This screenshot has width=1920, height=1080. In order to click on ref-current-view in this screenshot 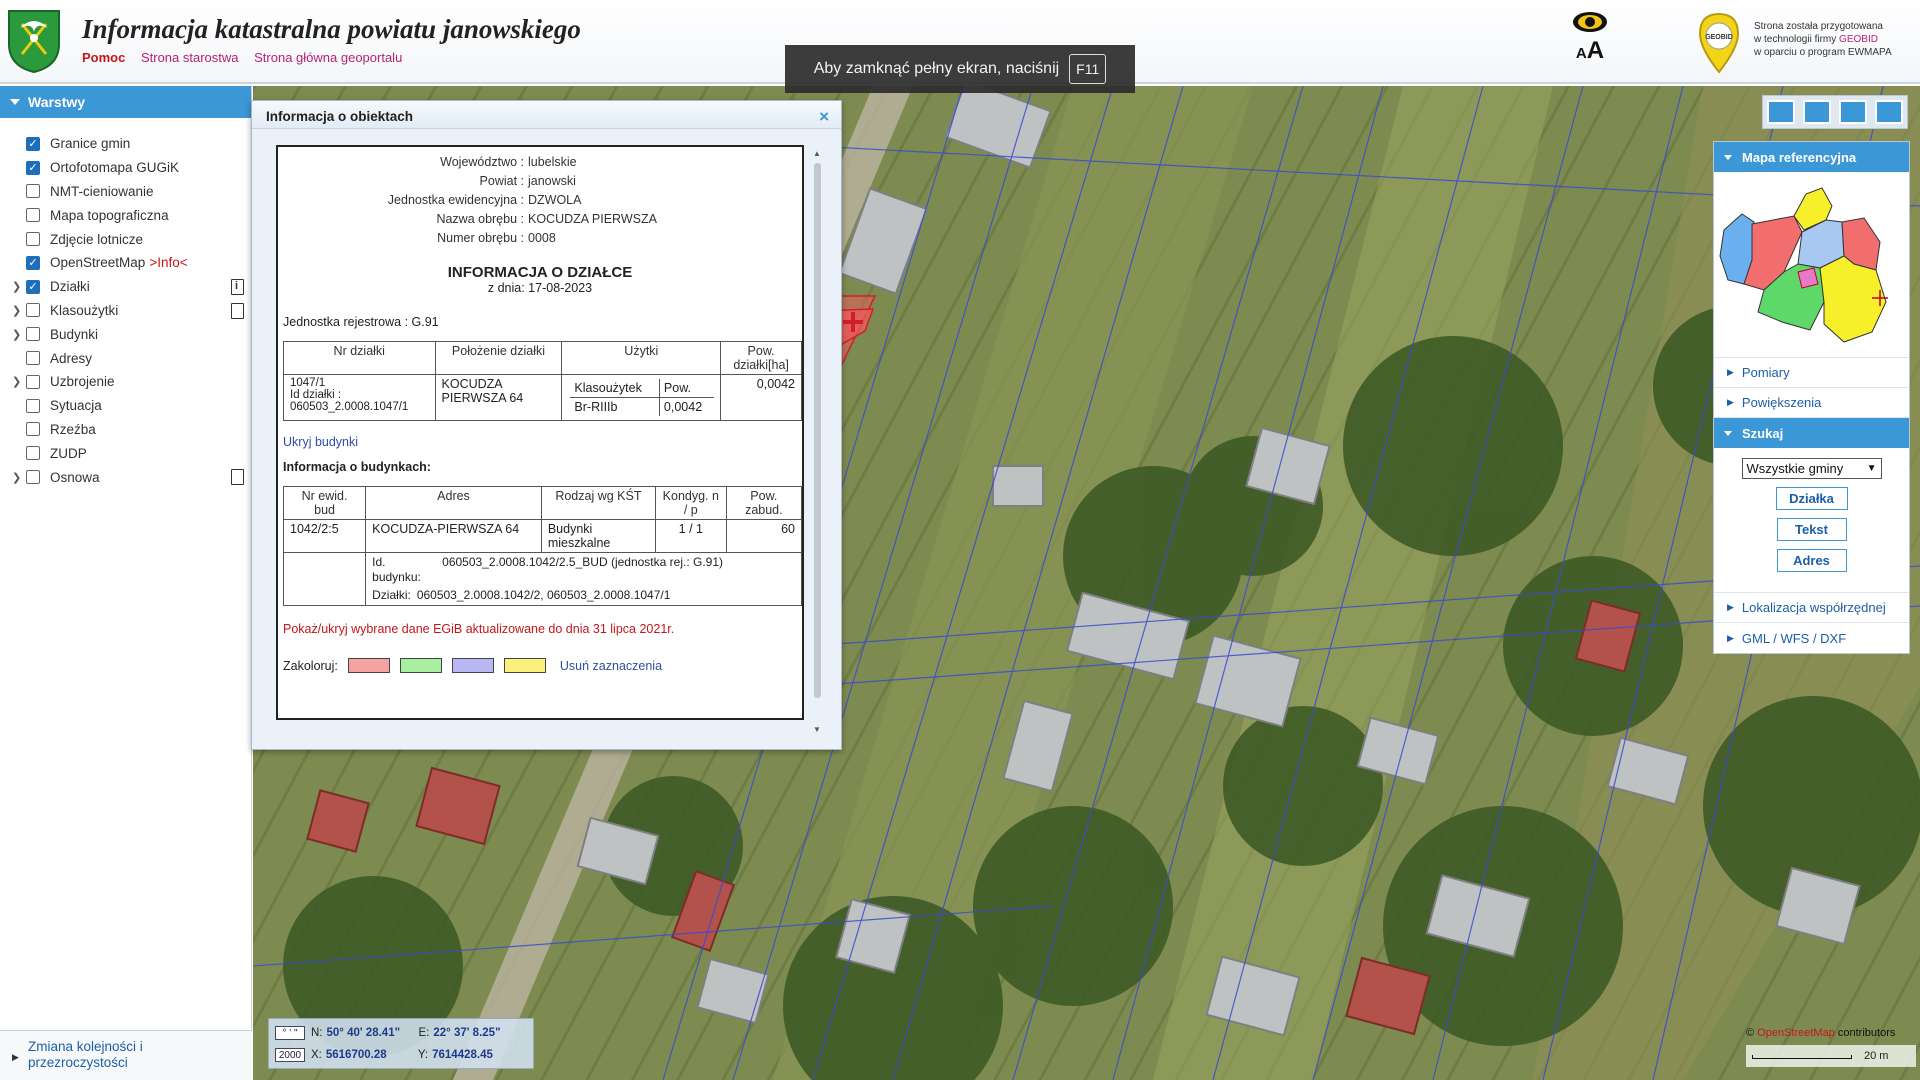, I will do `click(1808, 278)`.